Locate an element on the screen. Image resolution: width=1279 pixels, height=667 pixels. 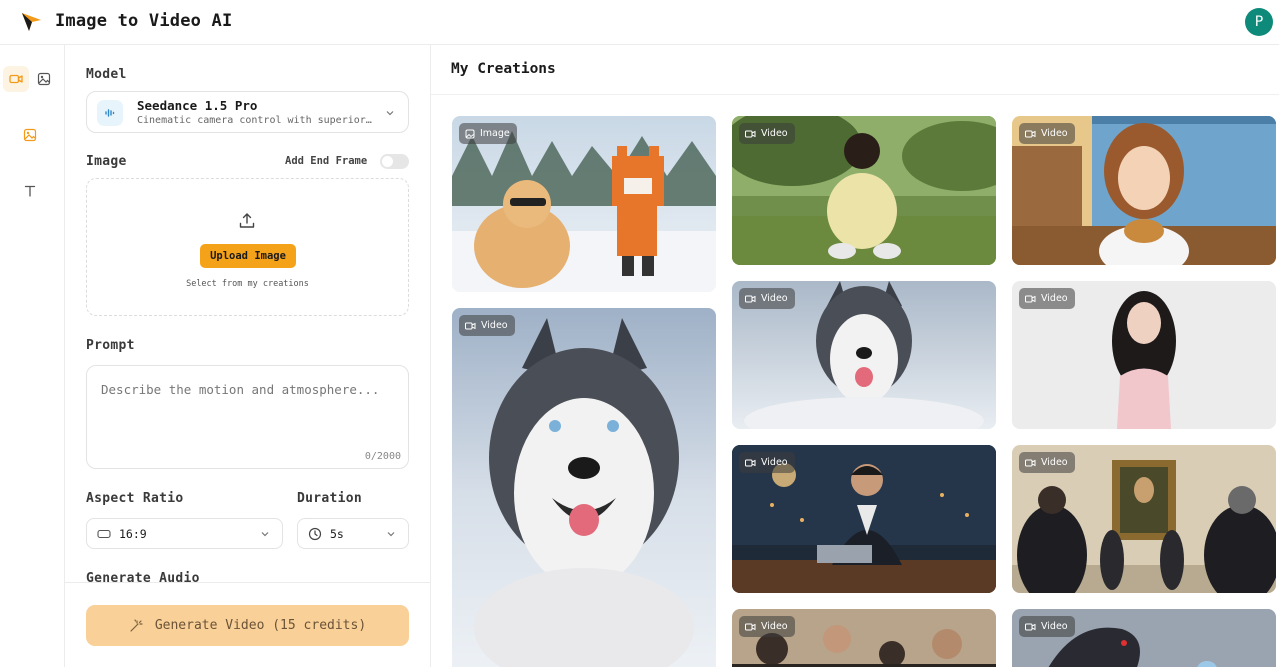
generate-video-label: Generate Video (15 credits) is located at coordinates (260, 625).